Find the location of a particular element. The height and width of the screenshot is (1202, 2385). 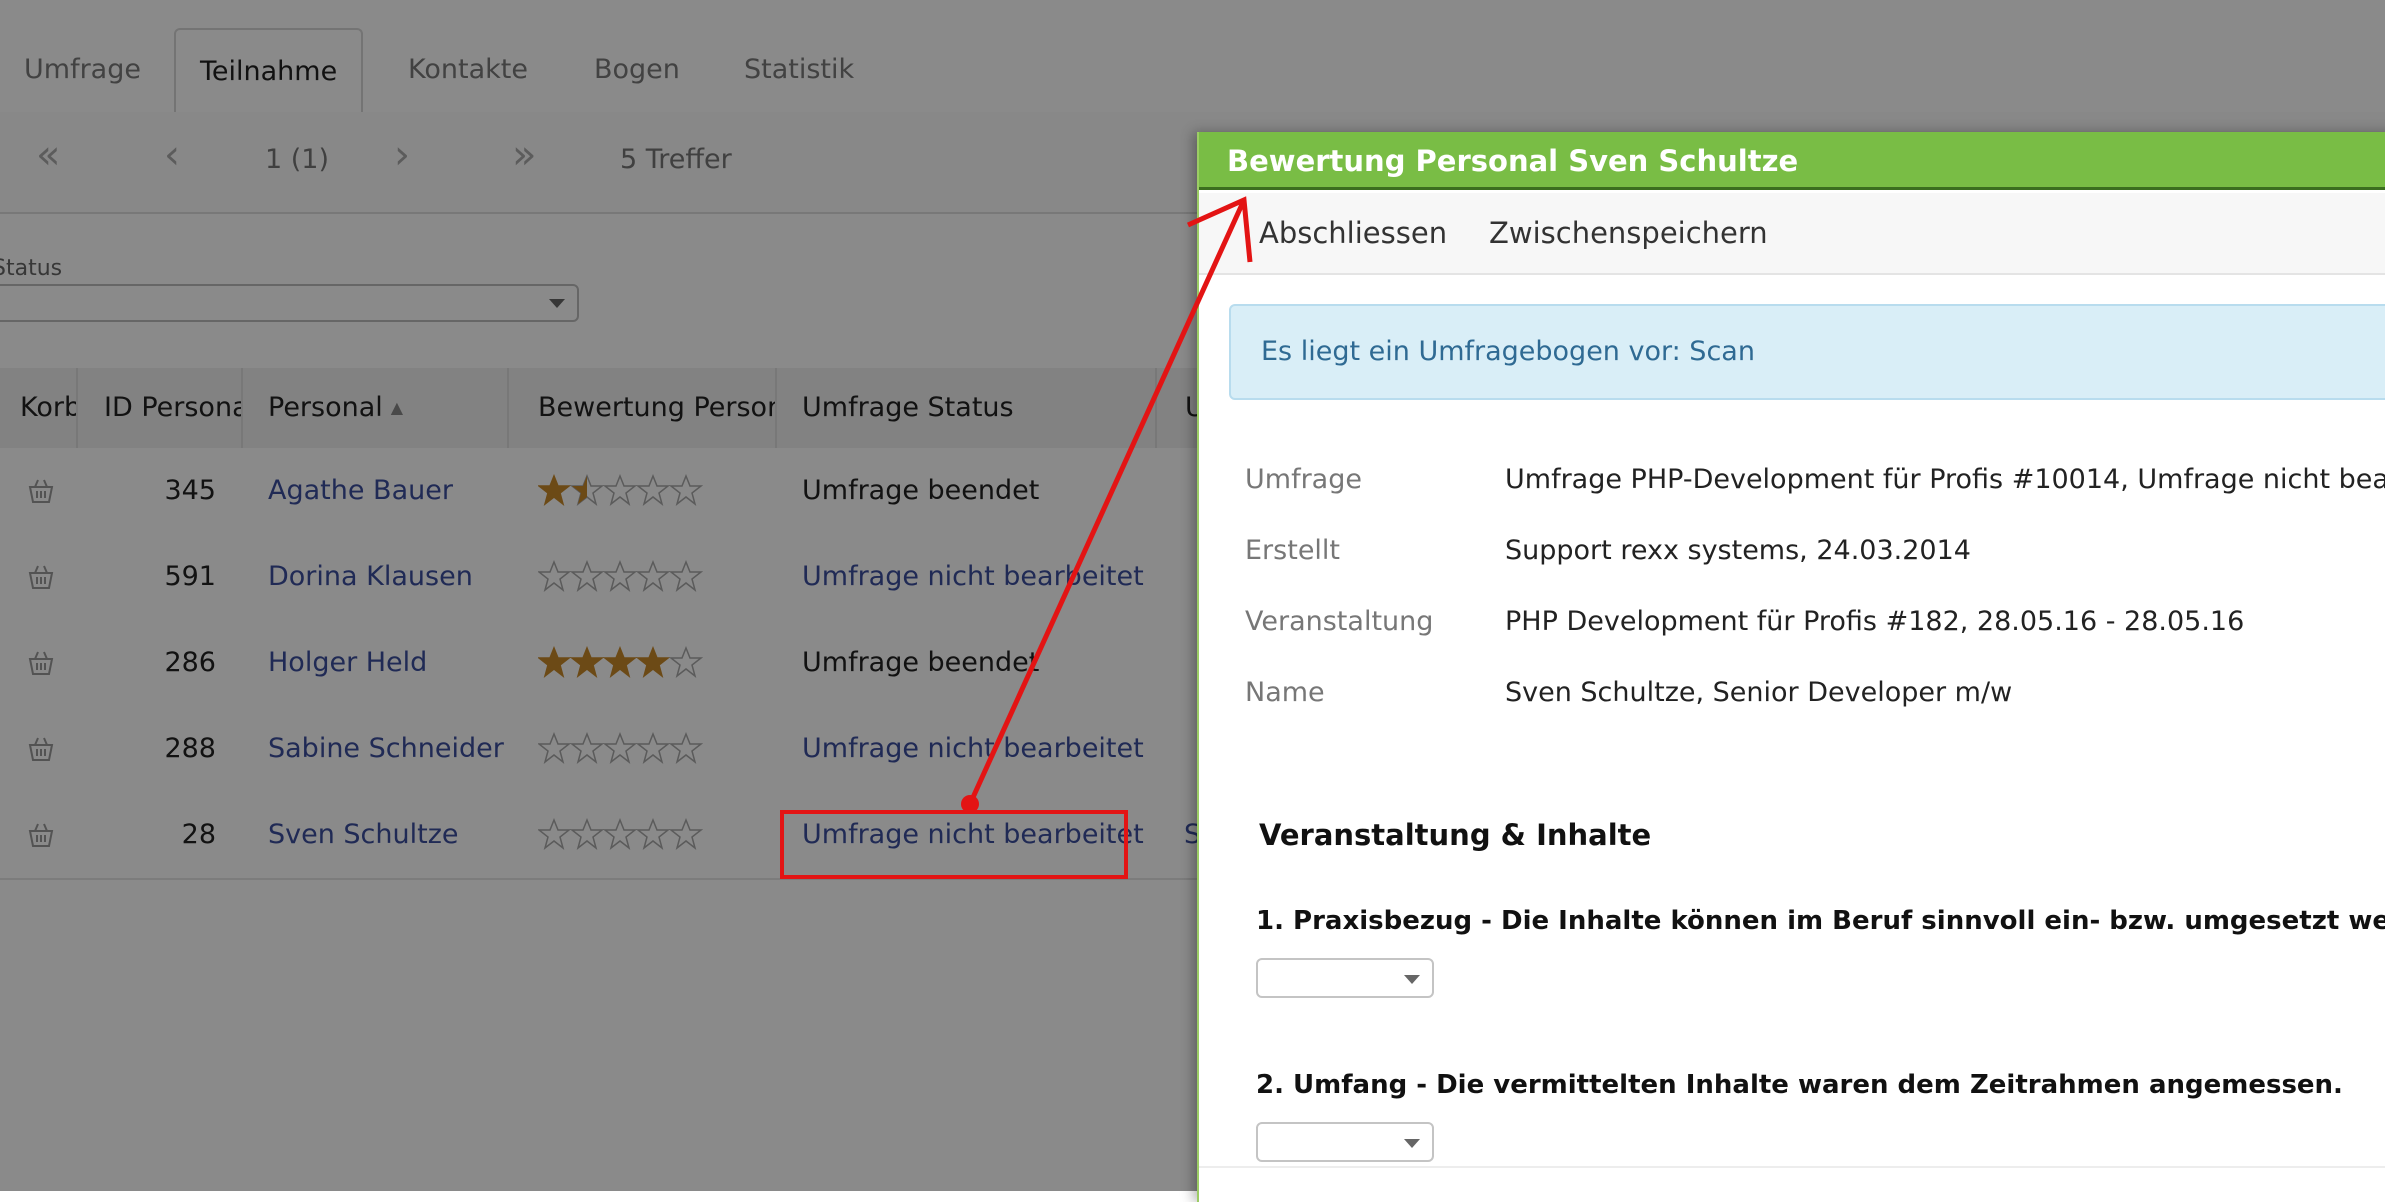

field-value-name: Sven Schultze, Senior Developer m/w is located at coordinates (1759, 692).